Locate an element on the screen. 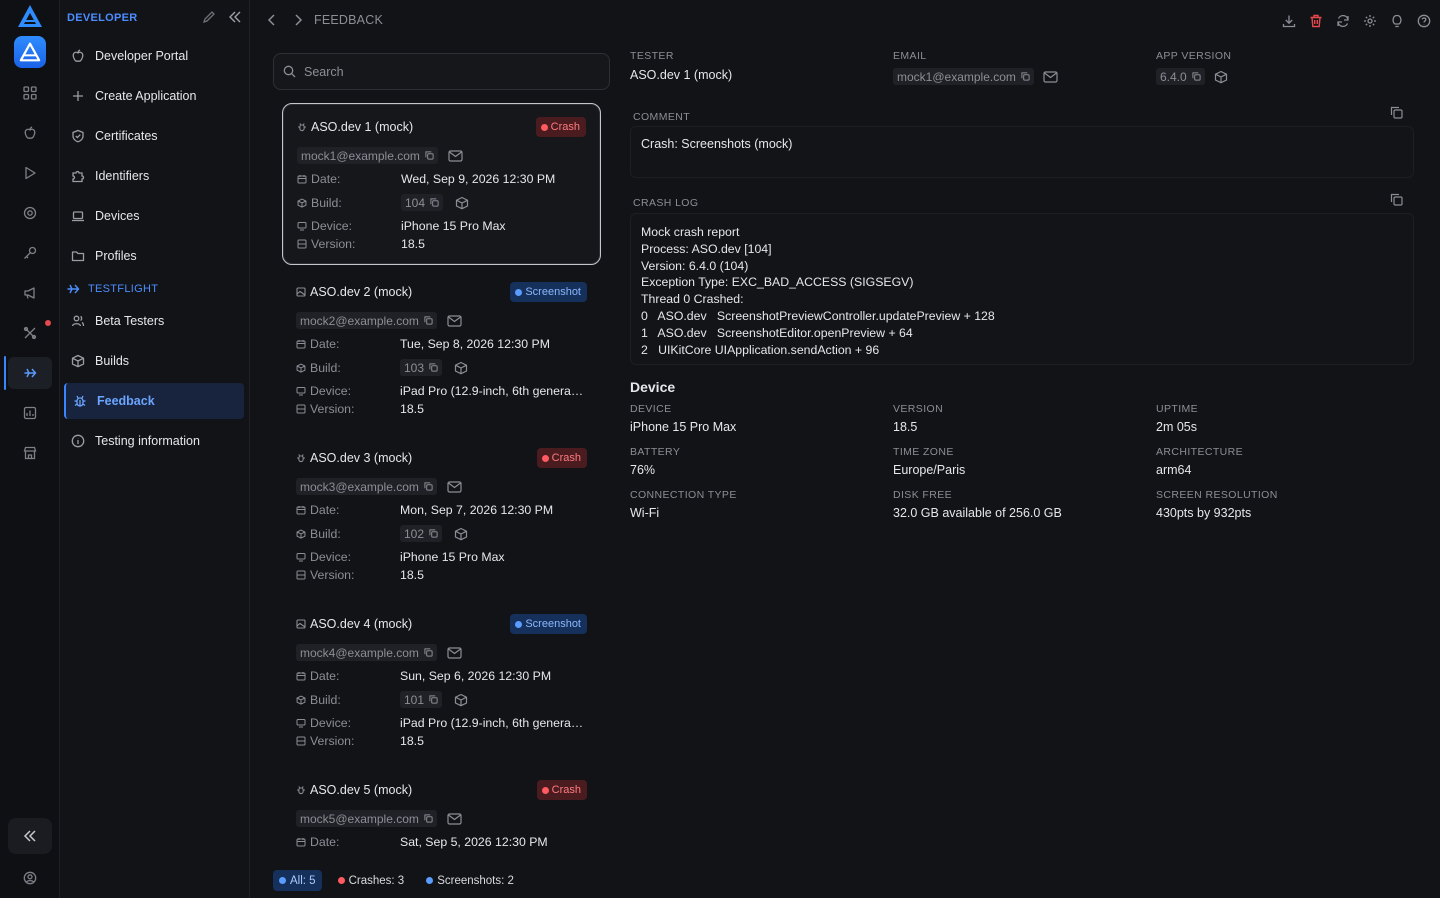 This screenshot has width=1440, height=898. sidenav-header: DEVELOPER is located at coordinates (102, 18).